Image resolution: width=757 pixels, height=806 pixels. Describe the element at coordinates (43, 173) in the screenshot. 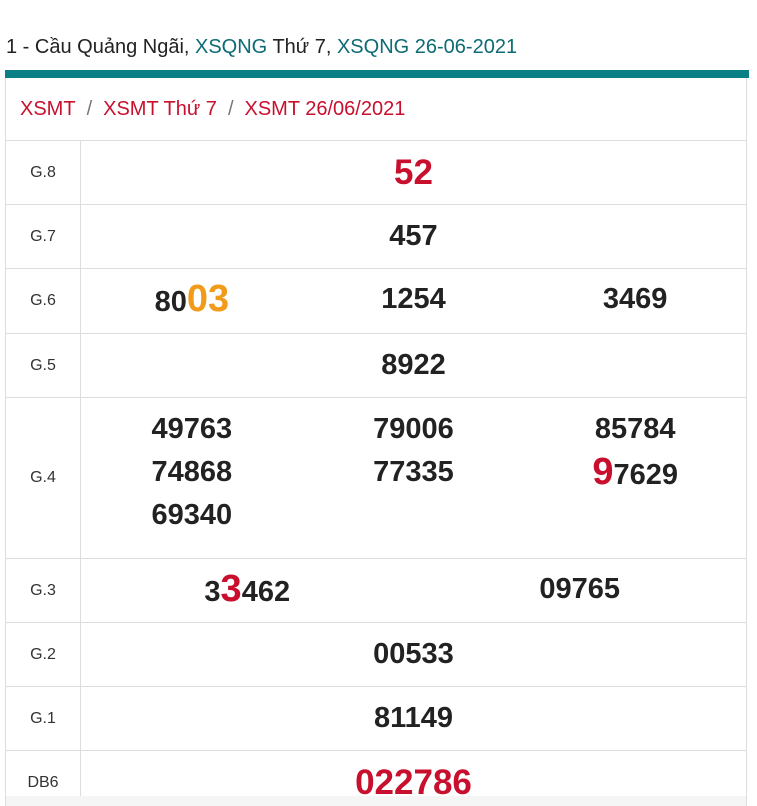

I see `prize-label: G.8` at that location.